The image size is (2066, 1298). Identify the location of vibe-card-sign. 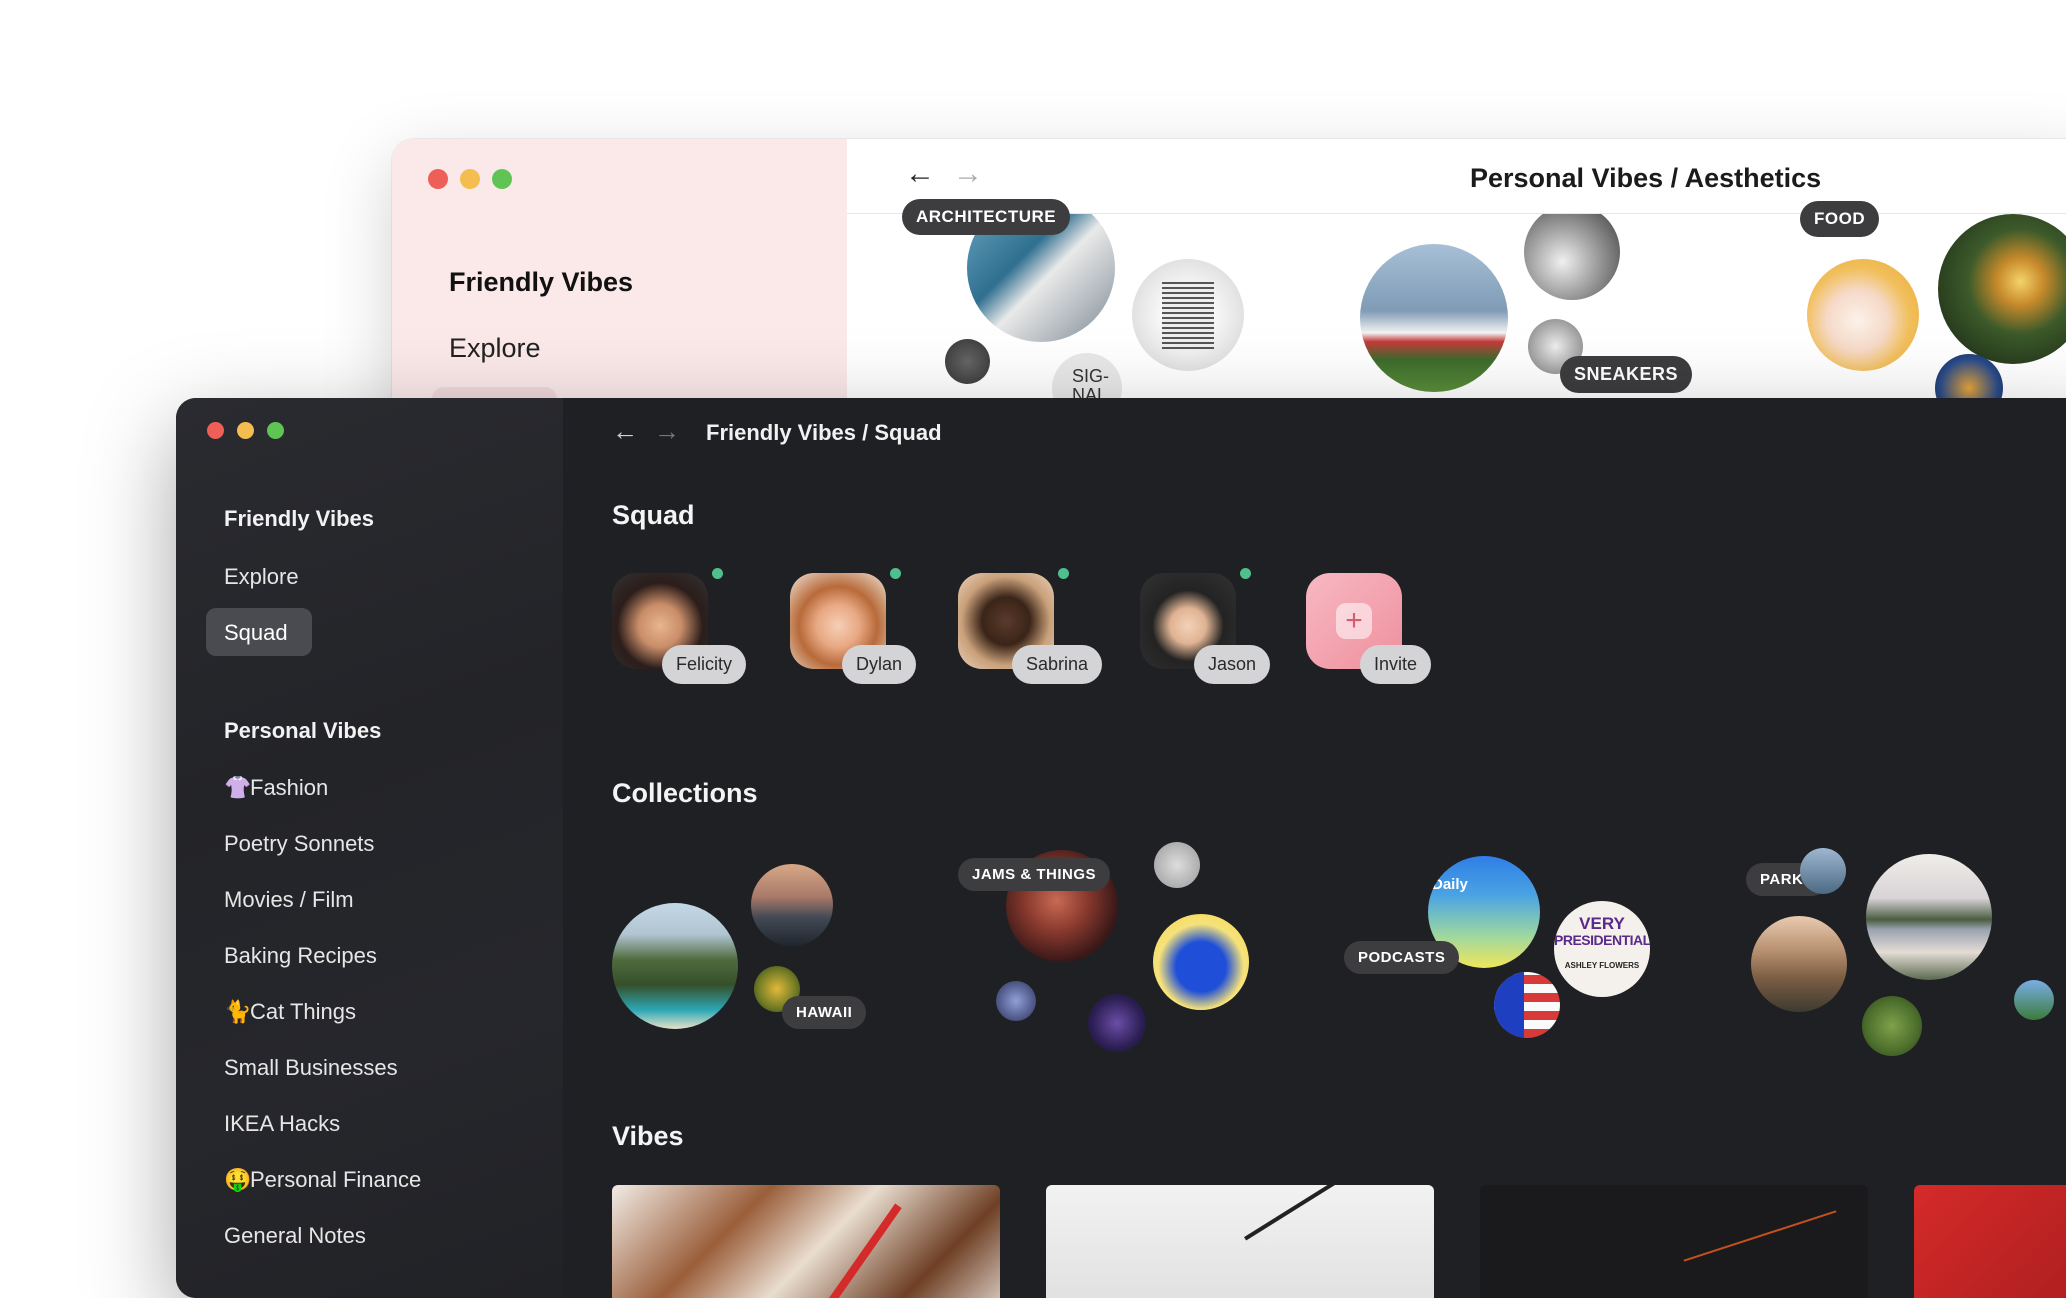
(1990, 1241).